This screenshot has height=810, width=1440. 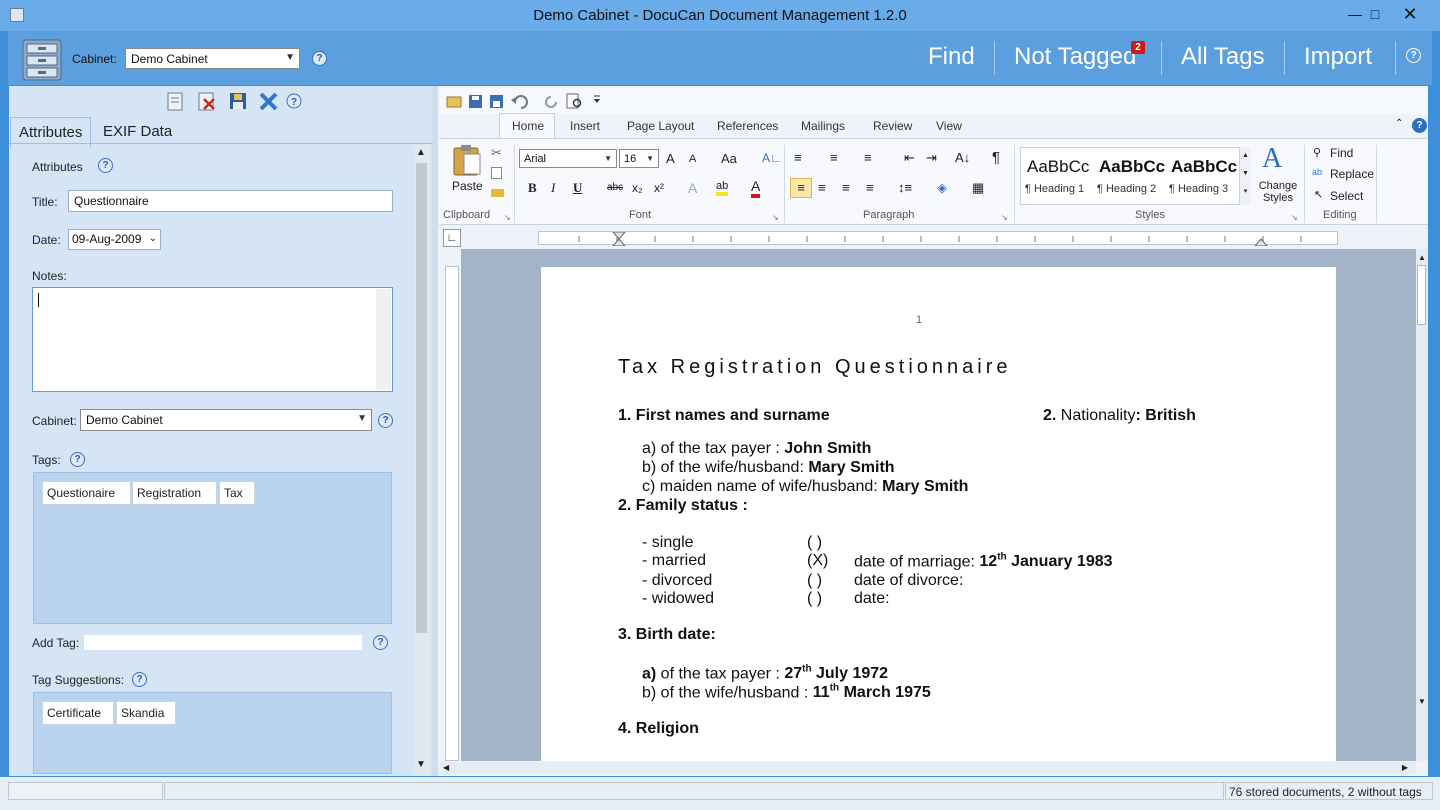 What do you see at coordinates (1375, 15) in the screenshot?
I see `maximize-icon: □` at bounding box center [1375, 15].